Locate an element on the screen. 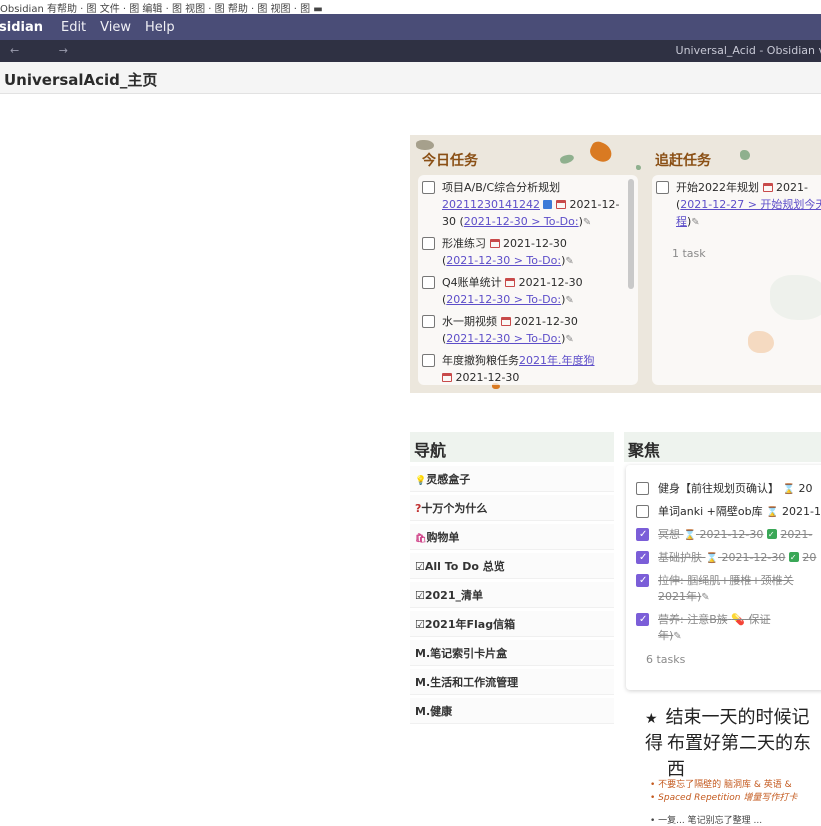  nav-label: 购物单 is located at coordinates (443, 537).